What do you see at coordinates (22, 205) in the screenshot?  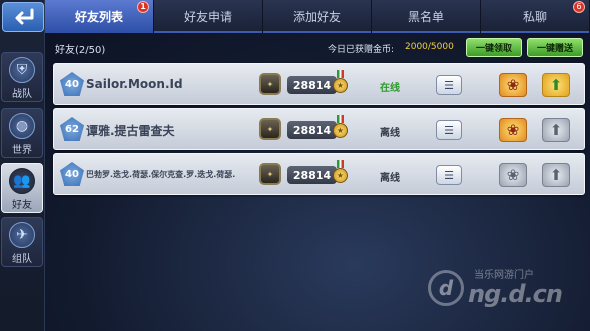 I see `sidebar-item-label: 好友` at bounding box center [22, 205].